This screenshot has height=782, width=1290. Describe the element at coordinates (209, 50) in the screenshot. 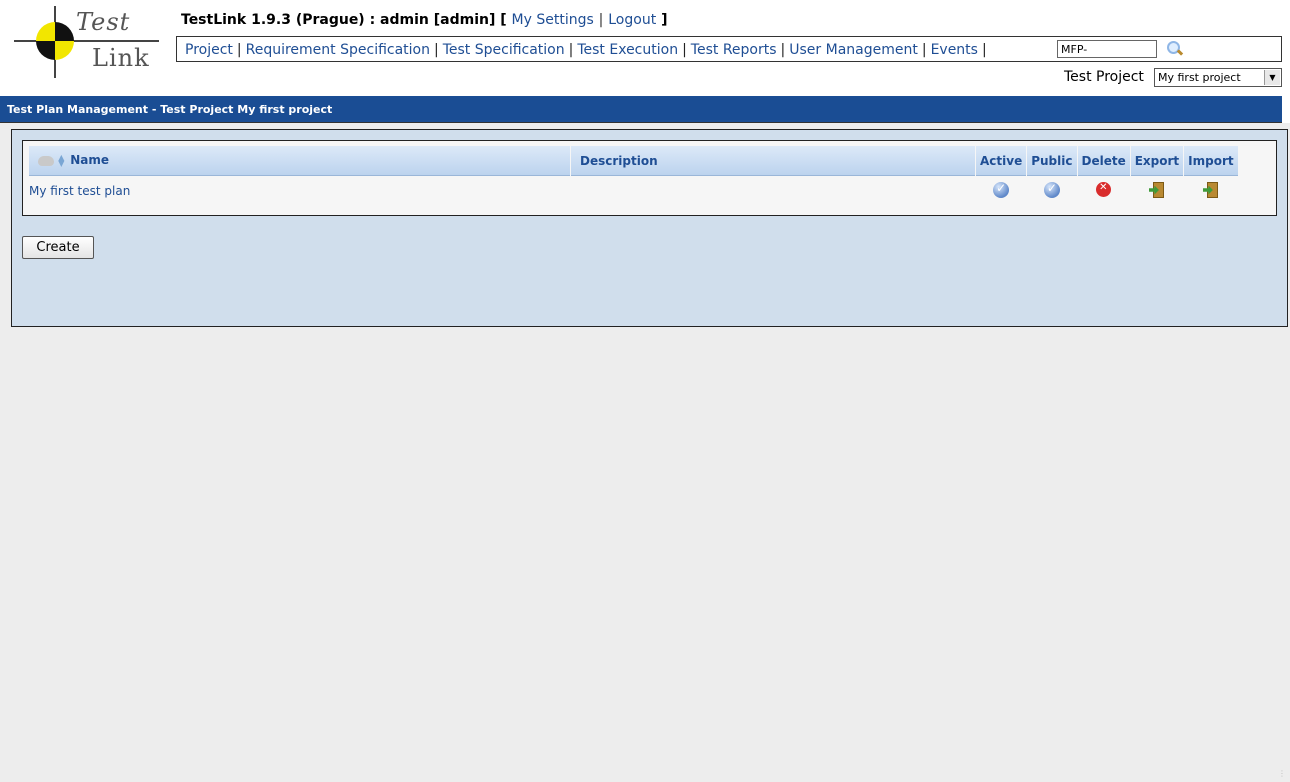

I see `menu-project: Project` at that location.